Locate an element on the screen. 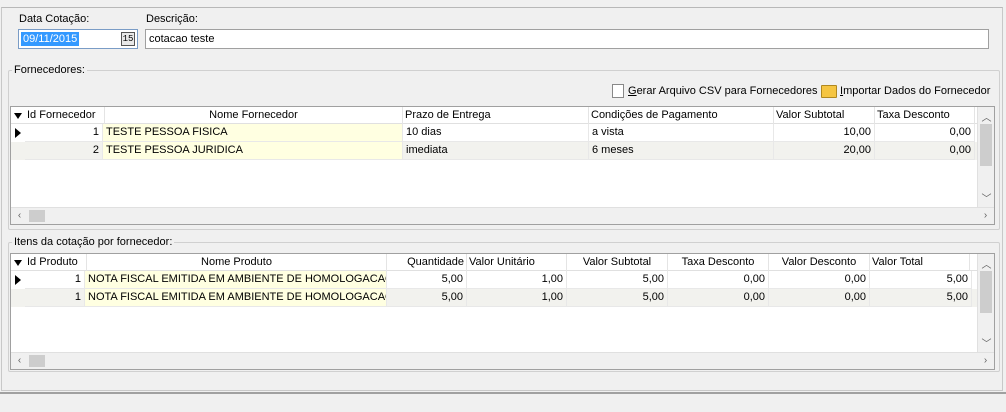 This screenshot has width=1006, height=412. cell-condicoes: 6 meses is located at coordinates (681, 151).